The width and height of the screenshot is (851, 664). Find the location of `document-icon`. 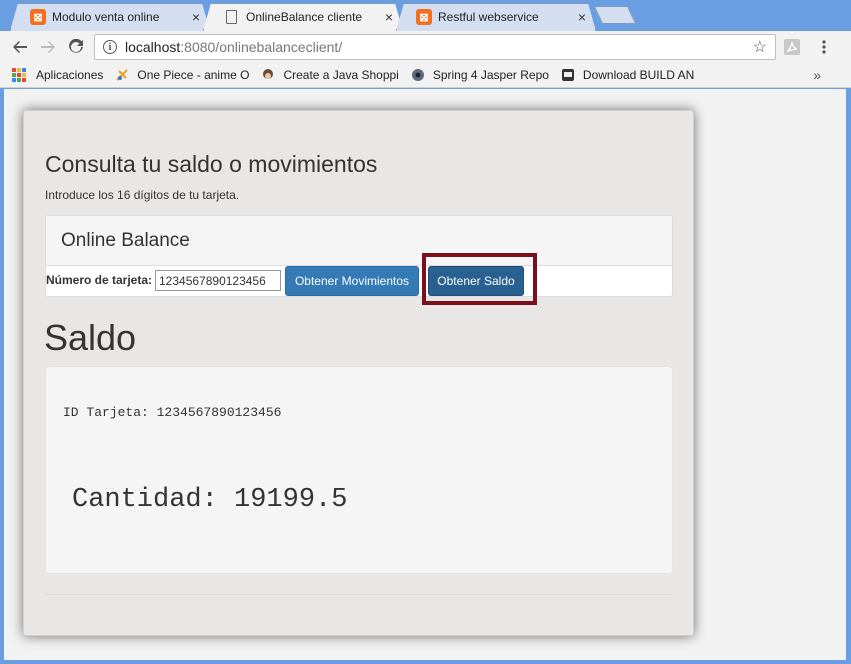

document-icon is located at coordinates (231, 17).